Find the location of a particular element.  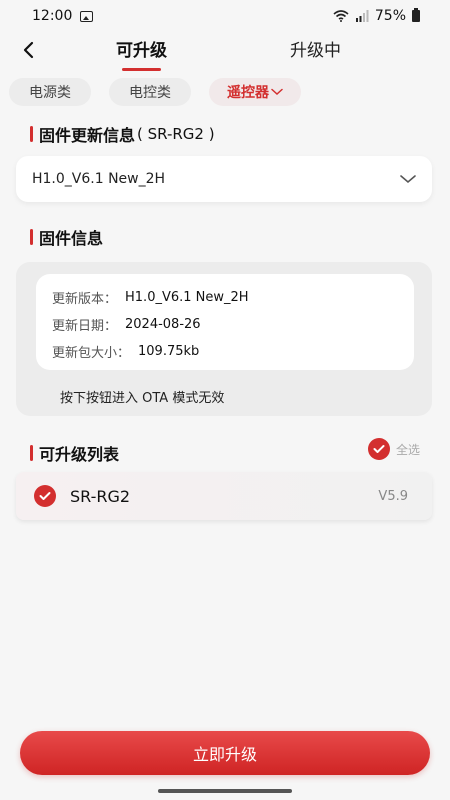

chip-power: 电源类 is located at coordinates (50, 92).